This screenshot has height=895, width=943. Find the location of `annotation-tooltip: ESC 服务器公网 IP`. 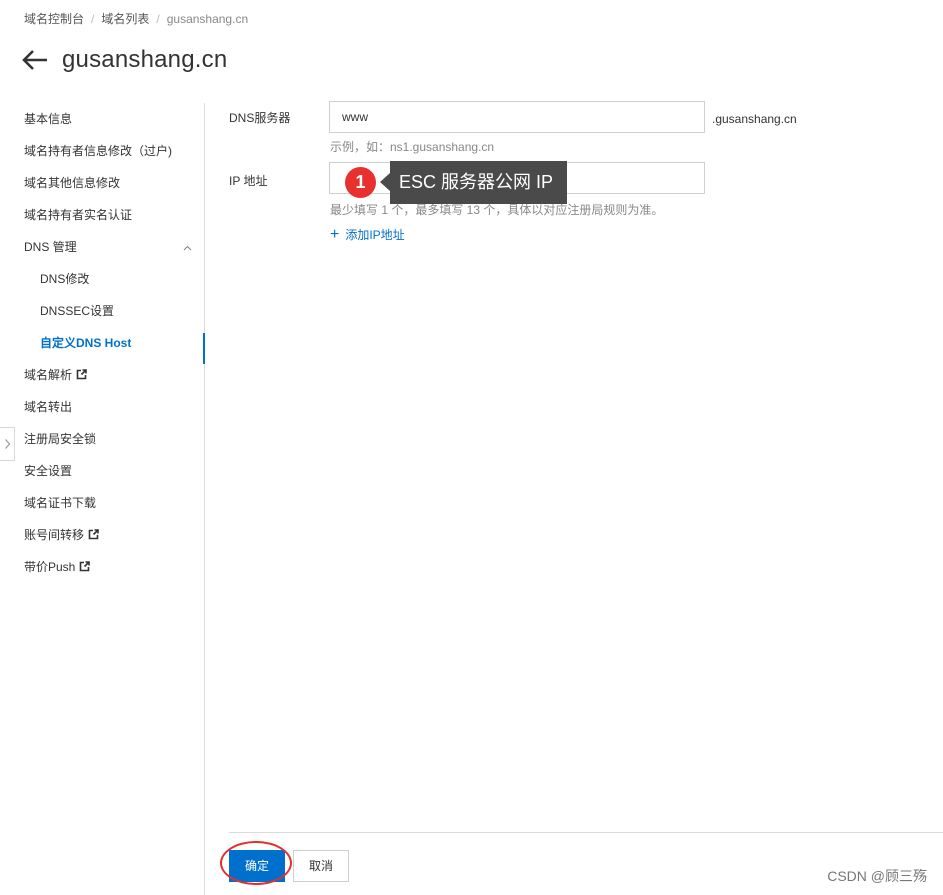

annotation-tooltip: ESC 服务器公网 IP is located at coordinates (473, 182).